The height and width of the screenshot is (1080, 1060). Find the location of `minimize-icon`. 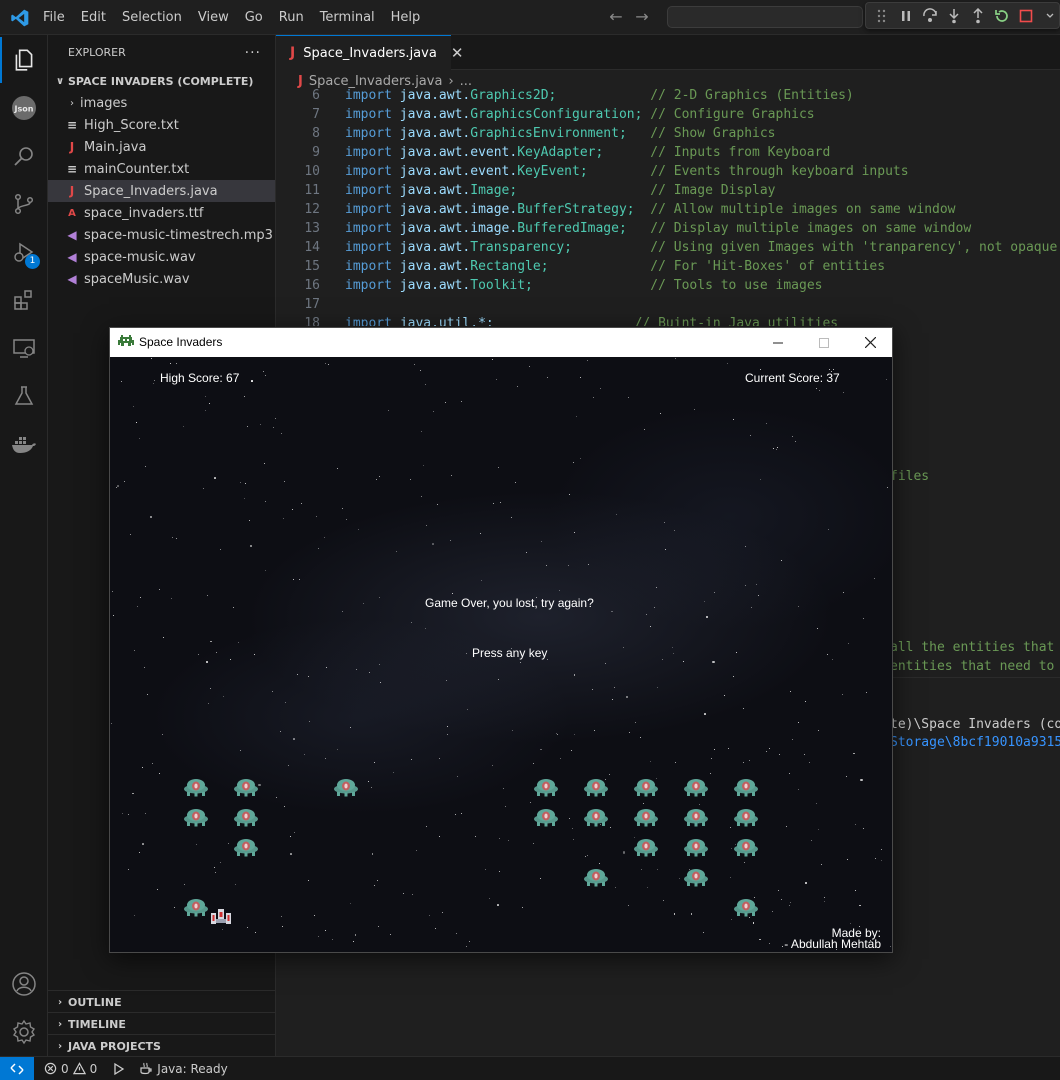

minimize-icon is located at coordinates (778, 342).